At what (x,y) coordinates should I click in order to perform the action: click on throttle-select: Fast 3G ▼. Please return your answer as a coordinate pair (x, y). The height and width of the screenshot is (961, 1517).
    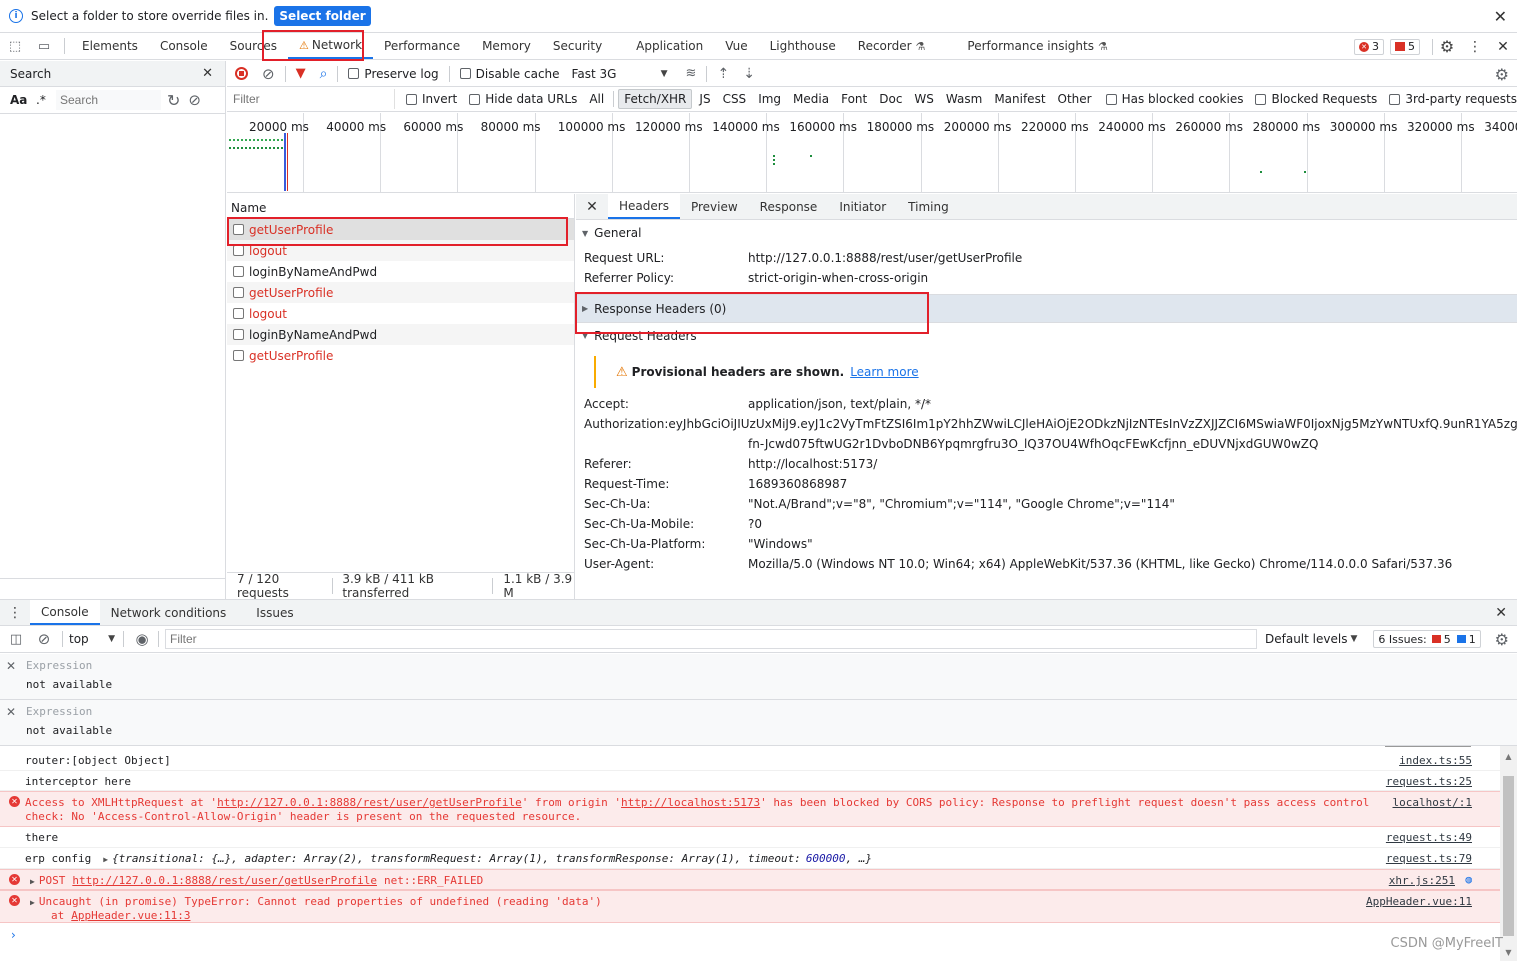
    Looking at the image, I should click on (620, 74).